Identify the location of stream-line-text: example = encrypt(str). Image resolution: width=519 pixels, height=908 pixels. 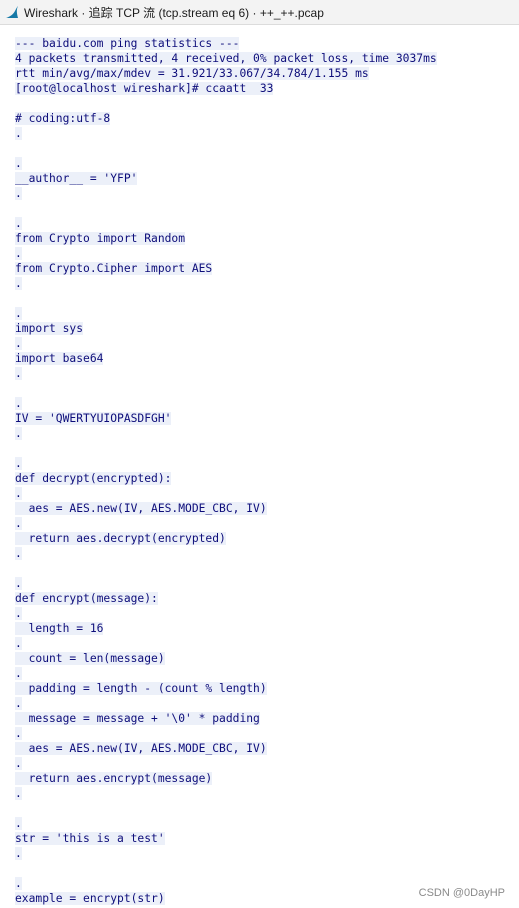
(90, 898).